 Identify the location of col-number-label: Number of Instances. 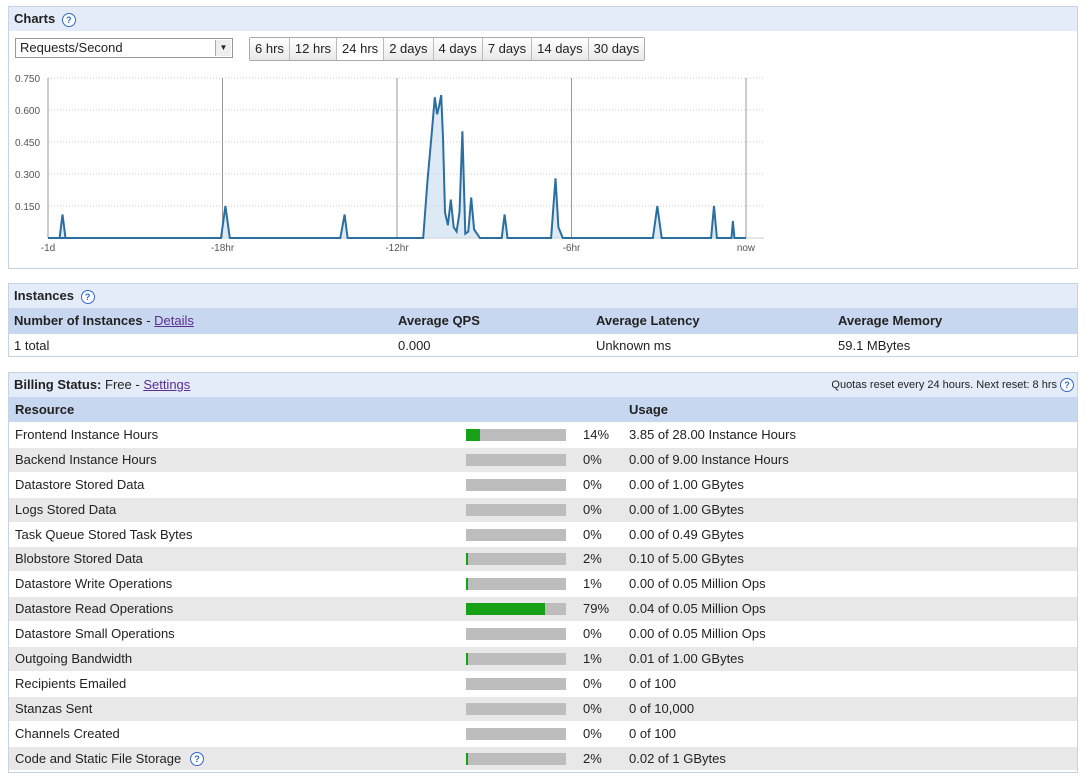
(78, 320).